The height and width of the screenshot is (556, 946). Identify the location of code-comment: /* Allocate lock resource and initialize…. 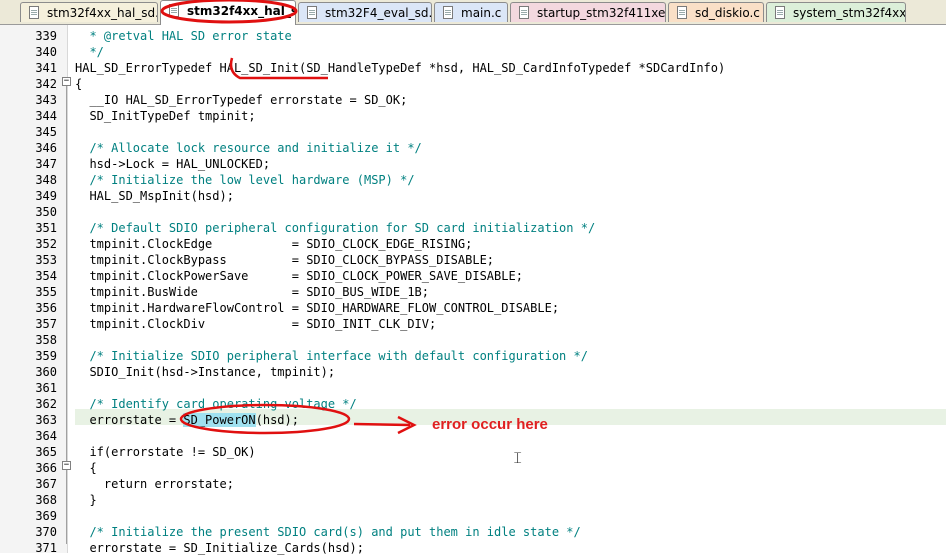
(248, 148).